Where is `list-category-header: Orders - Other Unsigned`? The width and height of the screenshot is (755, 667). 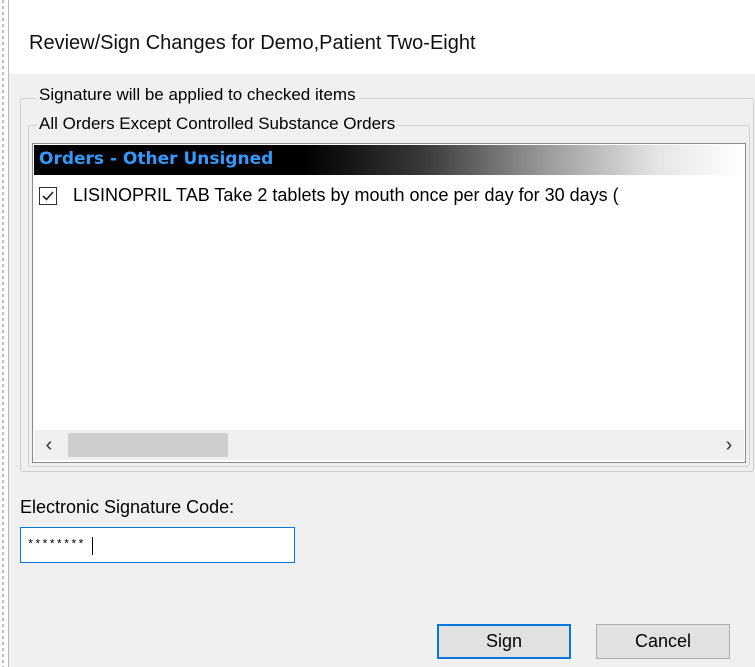
list-category-header: Orders - Other Unsigned is located at coordinates (389, 160).